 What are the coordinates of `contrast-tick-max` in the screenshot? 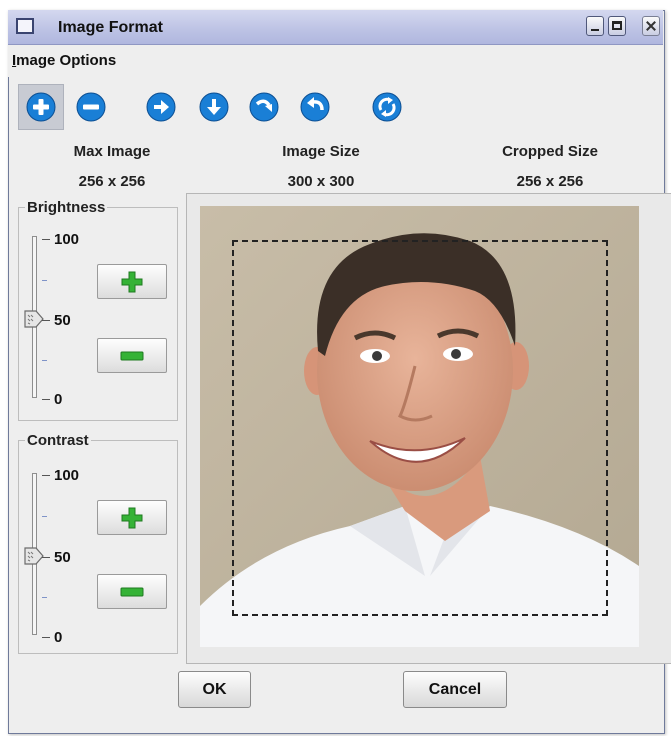 It's located at (46, 475).